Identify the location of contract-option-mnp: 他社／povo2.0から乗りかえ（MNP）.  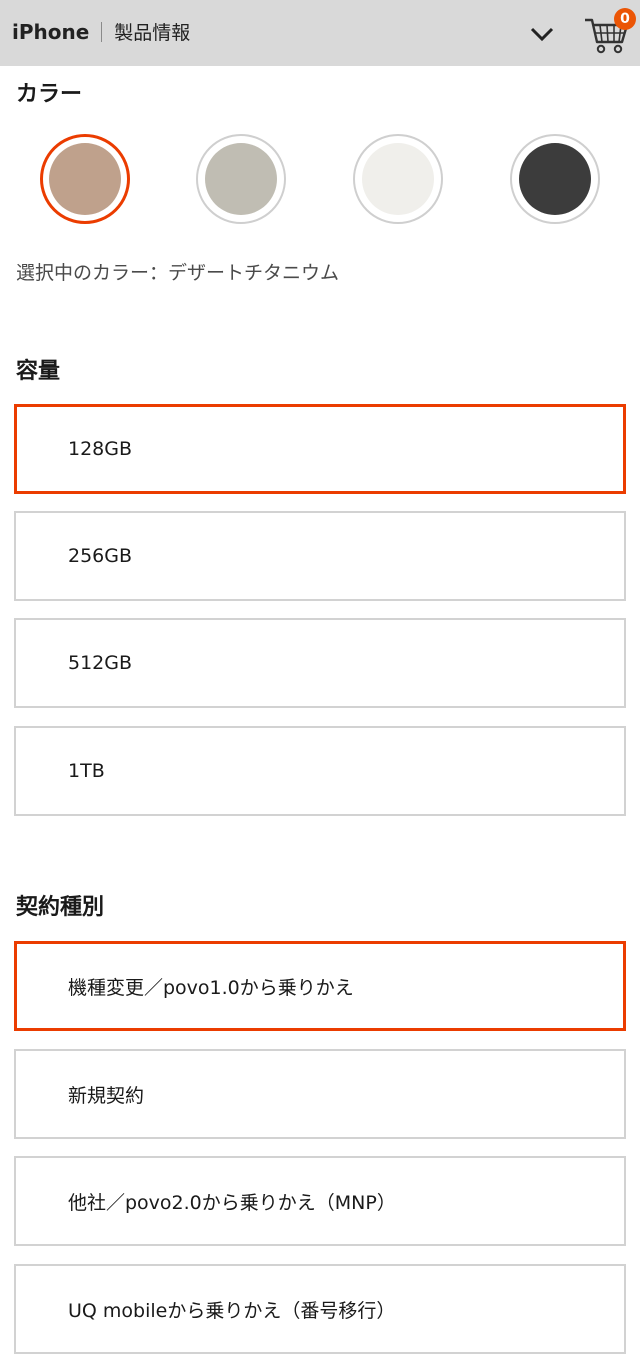
(320, 1201).